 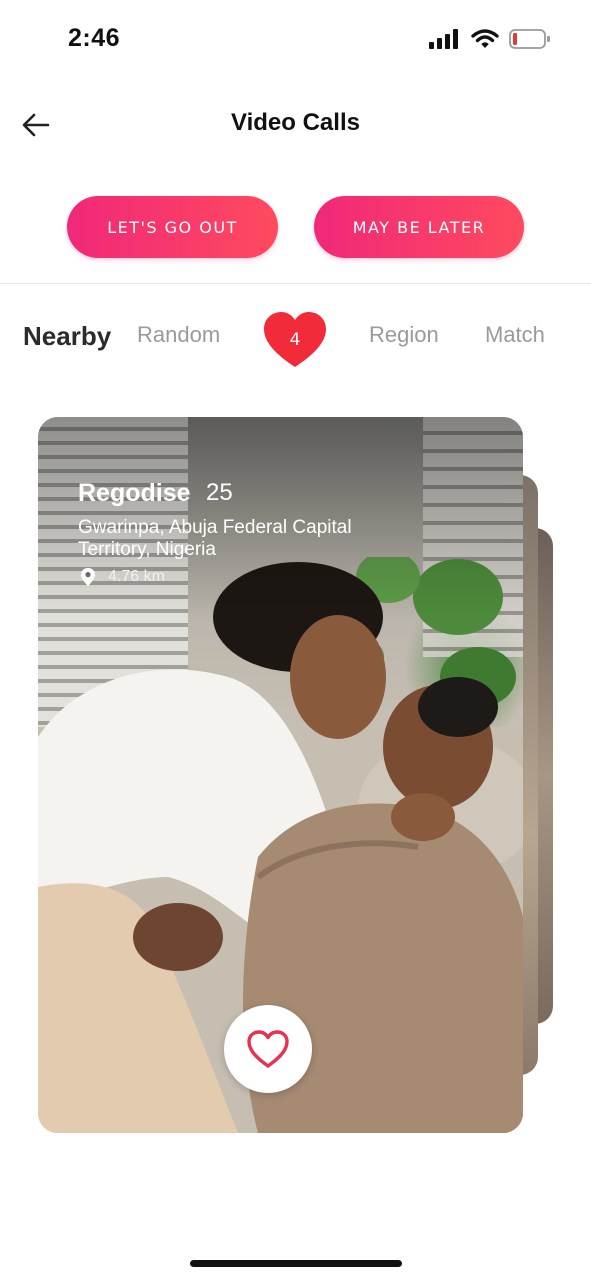 What do you see at coordinates (178, 335) in the screenshot?
I see `tab-random: Random` at bounding box center [178, 335].